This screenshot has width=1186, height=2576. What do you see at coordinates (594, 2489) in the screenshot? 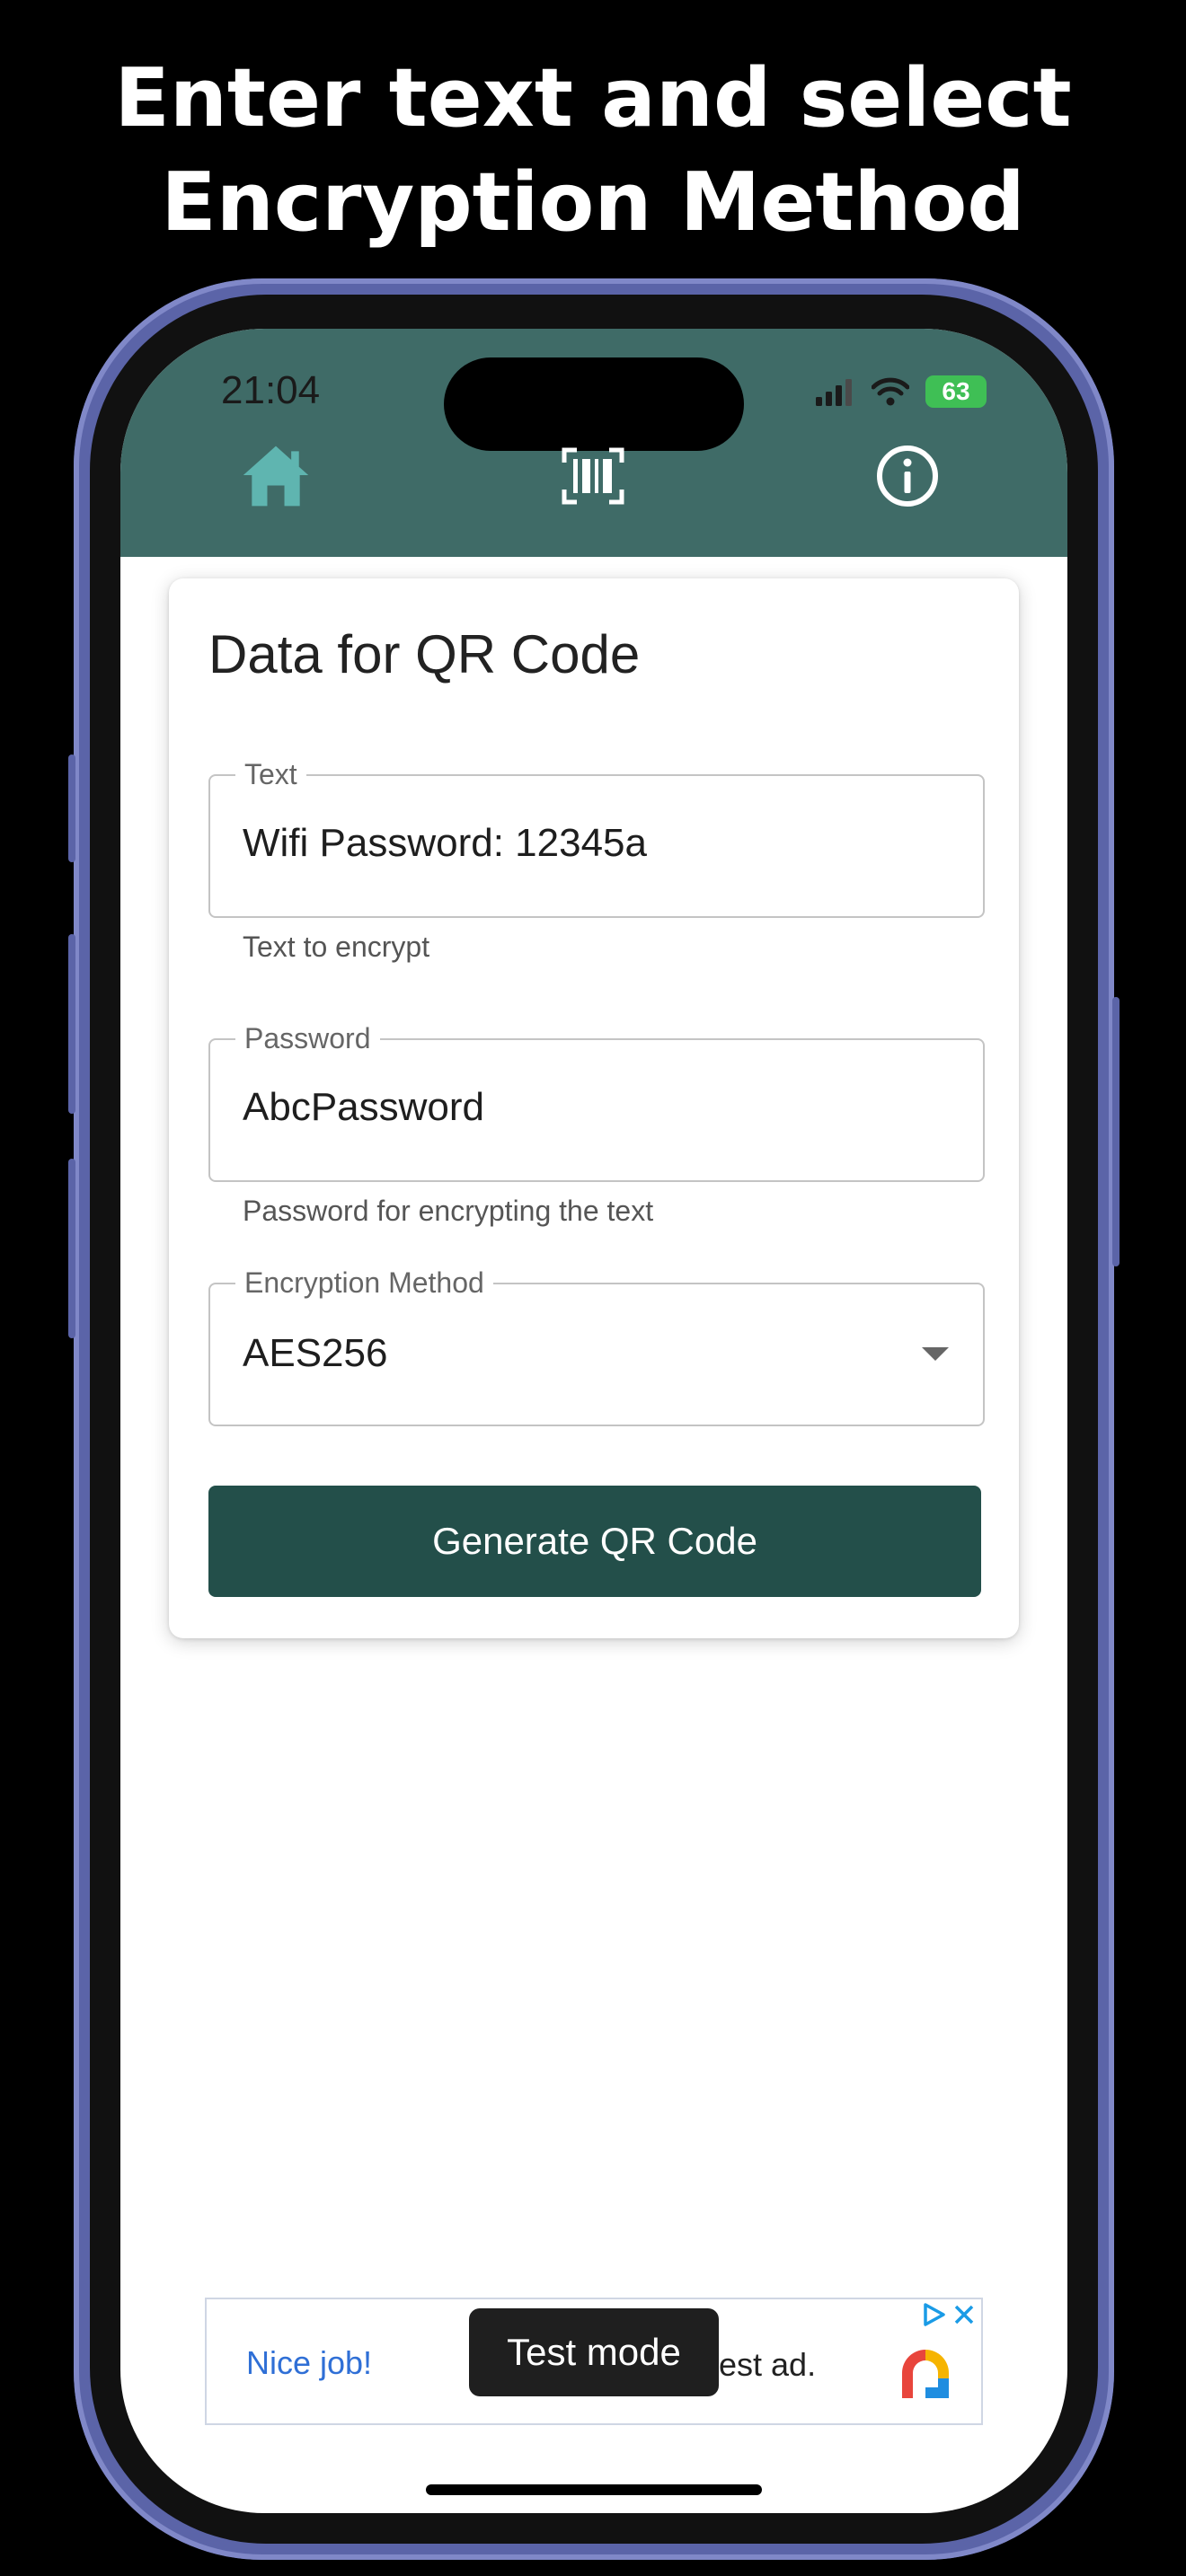
I see `home-indicator` at bounding box center [594, 2489].